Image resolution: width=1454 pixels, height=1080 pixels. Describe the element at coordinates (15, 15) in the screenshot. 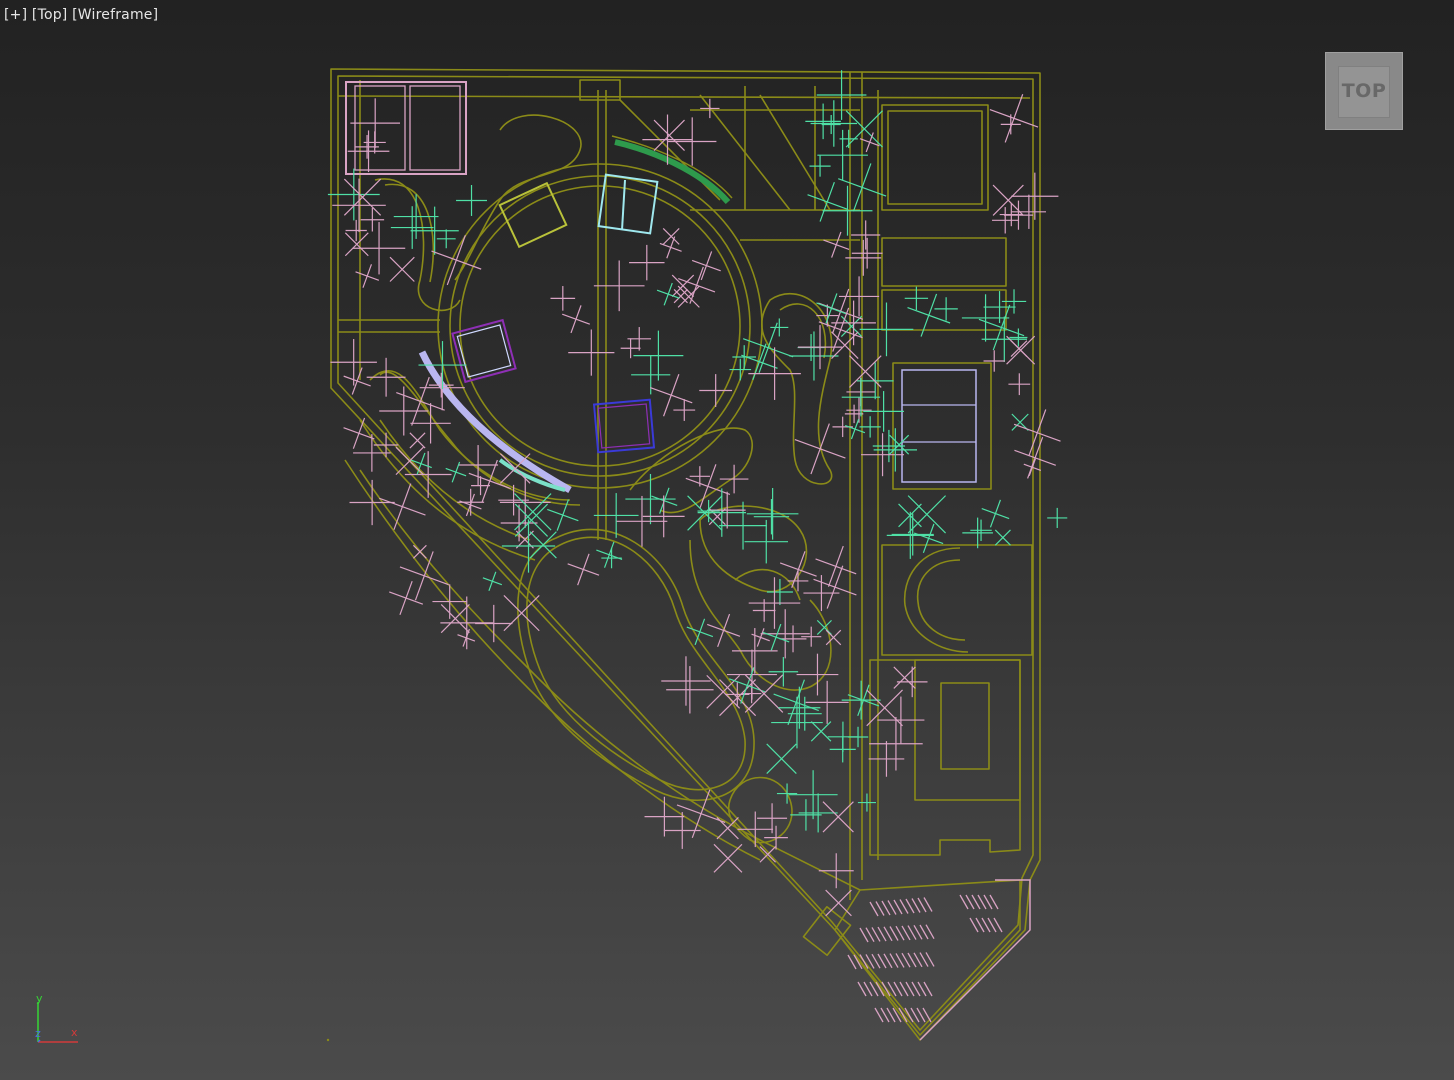

I see `viewport-plus-menu: [+]` at that location.